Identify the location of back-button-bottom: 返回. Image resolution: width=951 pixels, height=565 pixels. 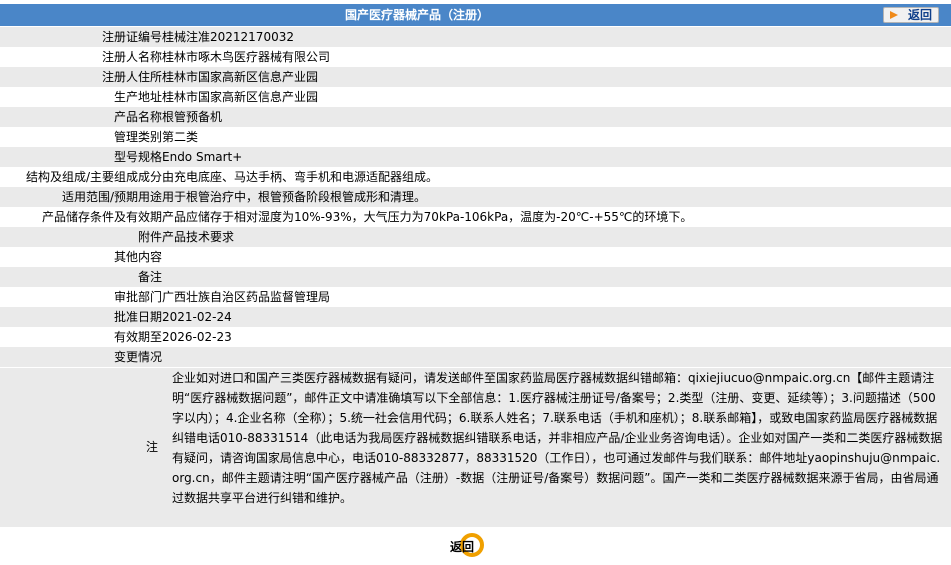
(473, 547).